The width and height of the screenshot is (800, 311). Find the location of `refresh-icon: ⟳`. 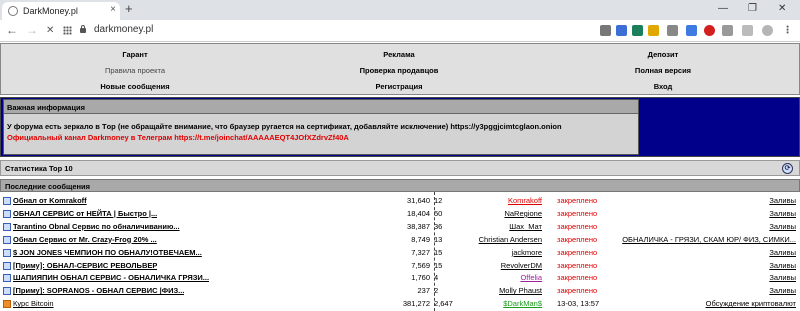

refresh-icon: ⟳ is located at coordinates (787, 168).